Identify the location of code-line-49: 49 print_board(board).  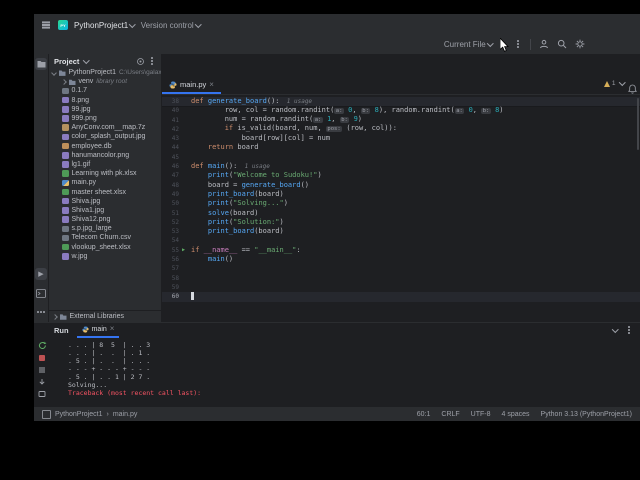
(401, 194).